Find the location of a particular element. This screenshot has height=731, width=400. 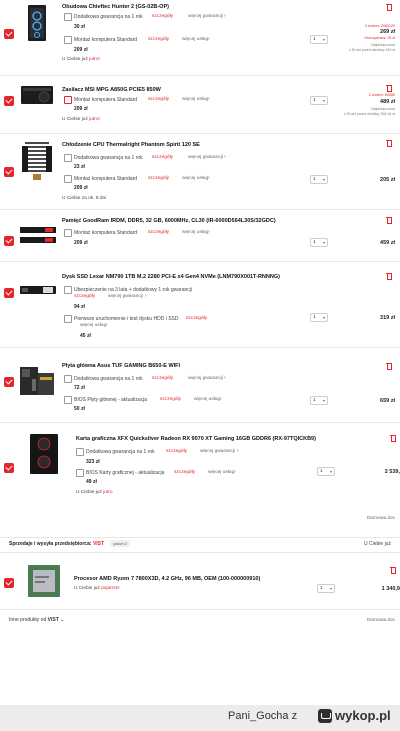

option-price: 23 zł is located at coordinates (79, 167).